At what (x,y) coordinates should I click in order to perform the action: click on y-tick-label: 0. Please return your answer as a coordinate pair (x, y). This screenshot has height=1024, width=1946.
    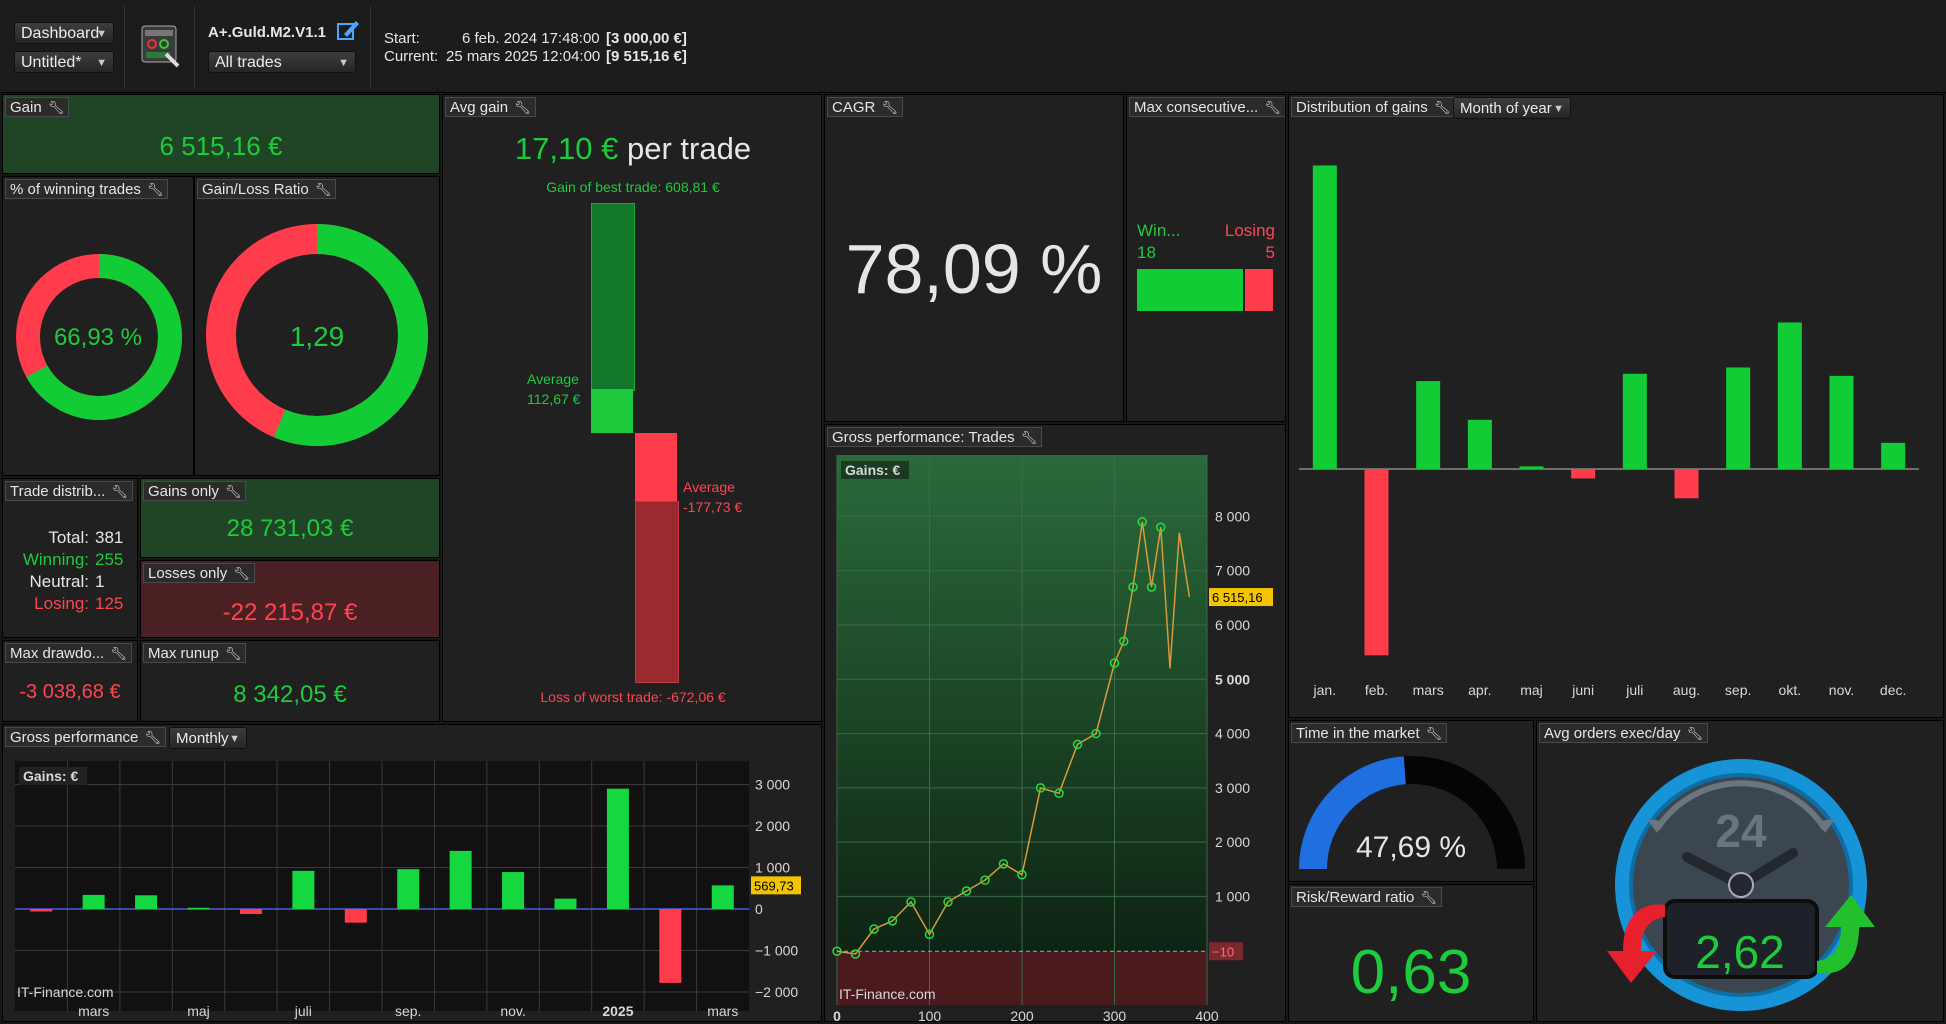
    Looking at the image, I should click on (759, 909).